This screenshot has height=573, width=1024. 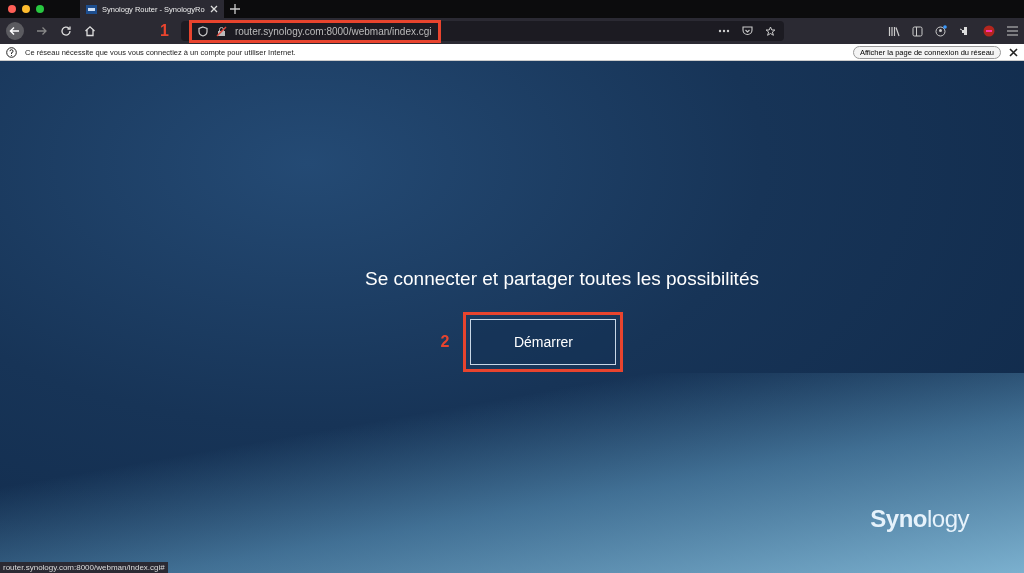 What do you see at coordinates (164, 31) in the screenshot?
I see `annotation-number: 1` at bounding box center [164, 31].